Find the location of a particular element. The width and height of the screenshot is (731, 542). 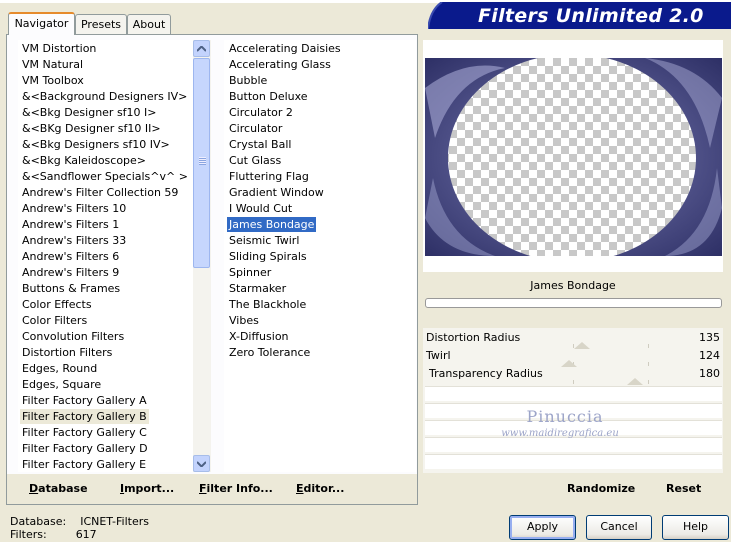

filter-item: X-Diffusion is located at coordinates (259, 336).